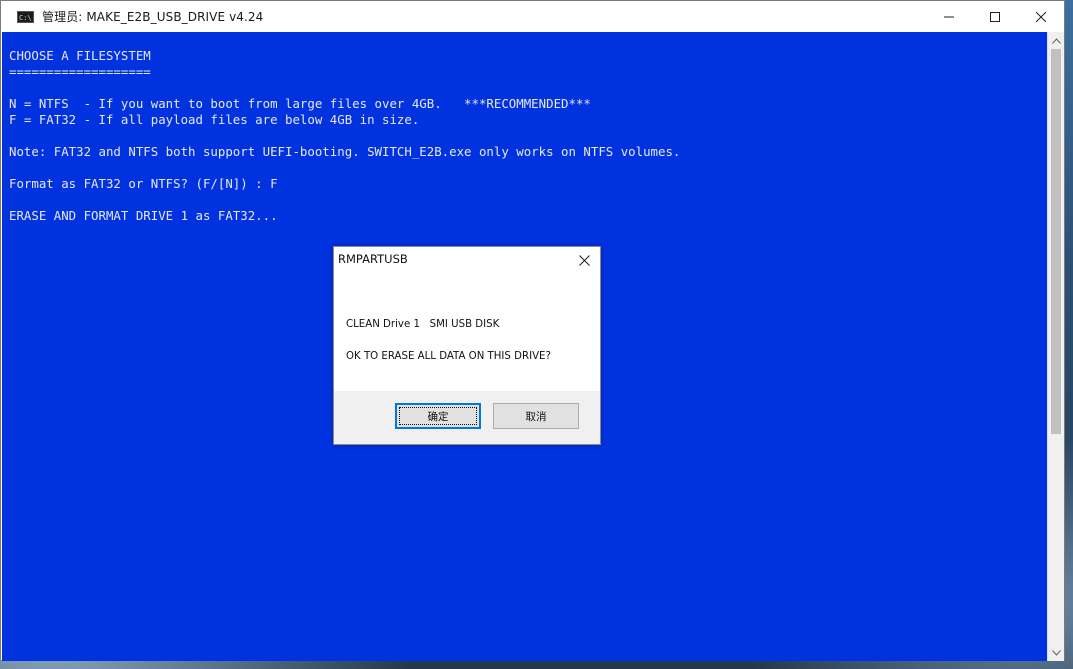 The height and width of the screenshot is (669, 1073). I want to click on minimize-icon, so click(949, 16).